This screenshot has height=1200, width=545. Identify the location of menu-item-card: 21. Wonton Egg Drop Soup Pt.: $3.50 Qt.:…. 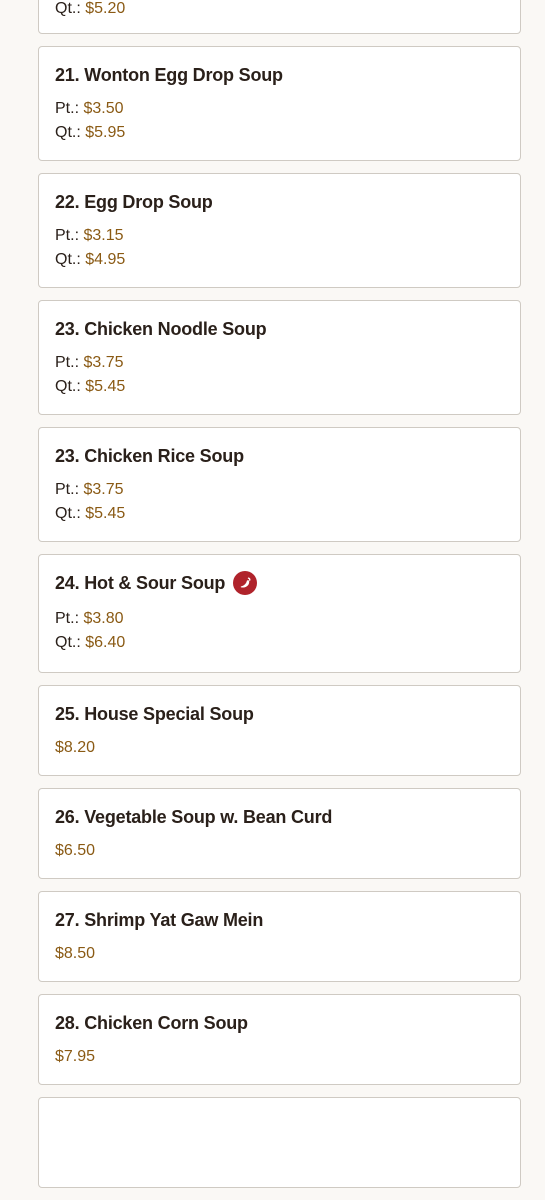
(279, 103).